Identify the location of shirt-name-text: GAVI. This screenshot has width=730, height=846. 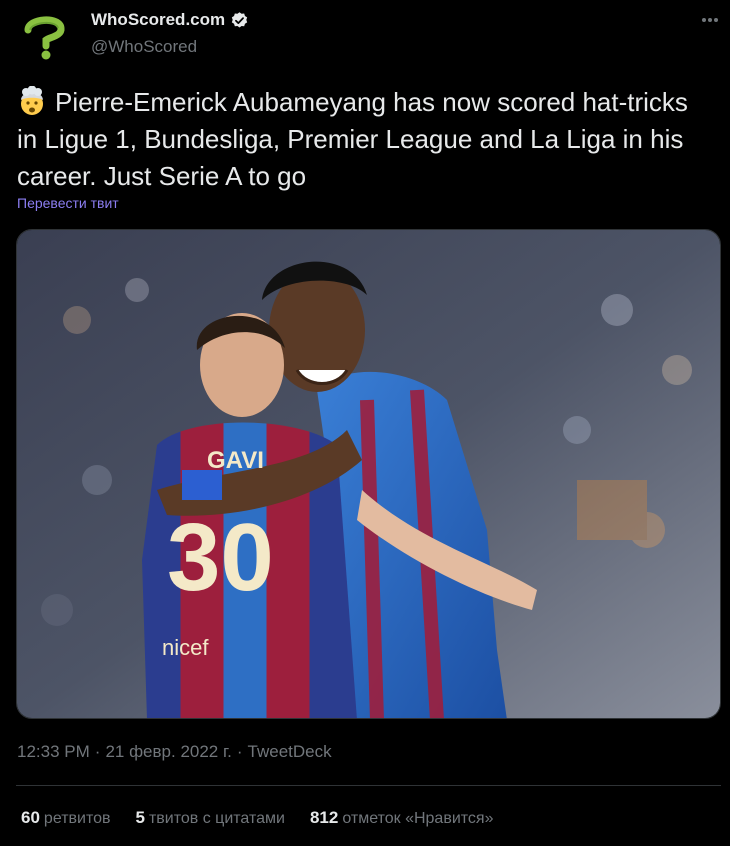
(235, 460).